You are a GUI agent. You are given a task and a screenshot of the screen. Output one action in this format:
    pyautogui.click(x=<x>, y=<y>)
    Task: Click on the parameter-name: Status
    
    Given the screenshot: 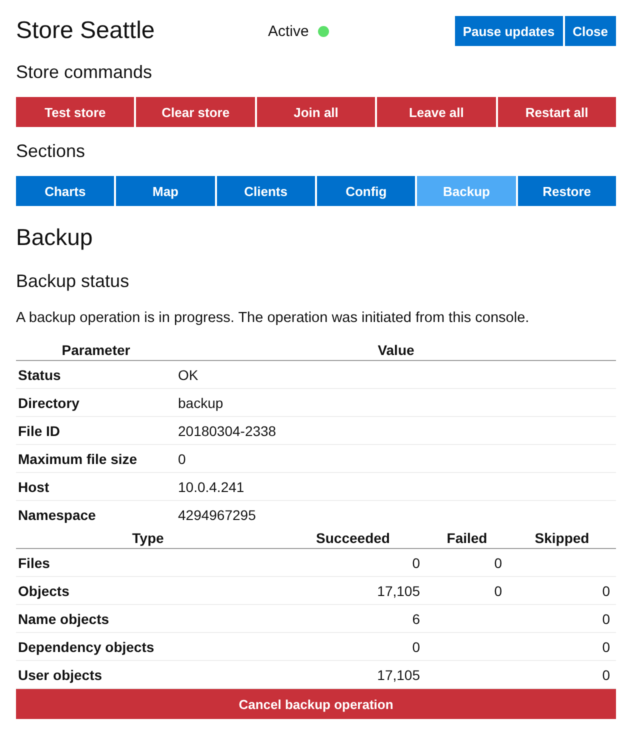 What is the action you would take?
    pyautogui.click(x=96, y=374)
    